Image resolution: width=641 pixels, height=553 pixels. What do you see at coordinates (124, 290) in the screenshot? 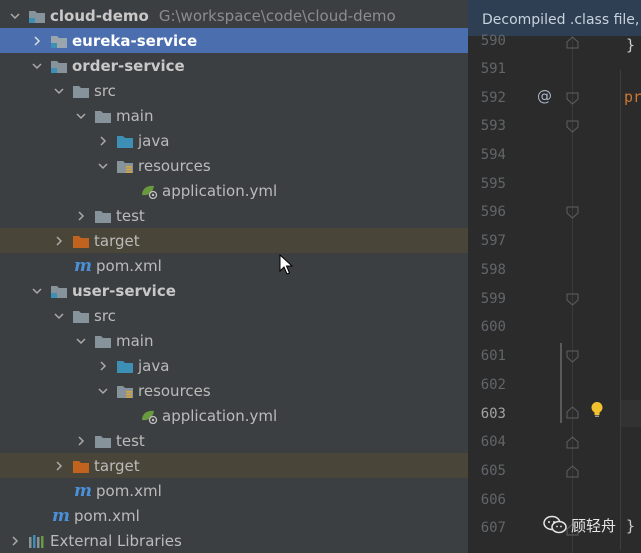
I see `tree-node-label: user-service` at bounding box center [124, 290].